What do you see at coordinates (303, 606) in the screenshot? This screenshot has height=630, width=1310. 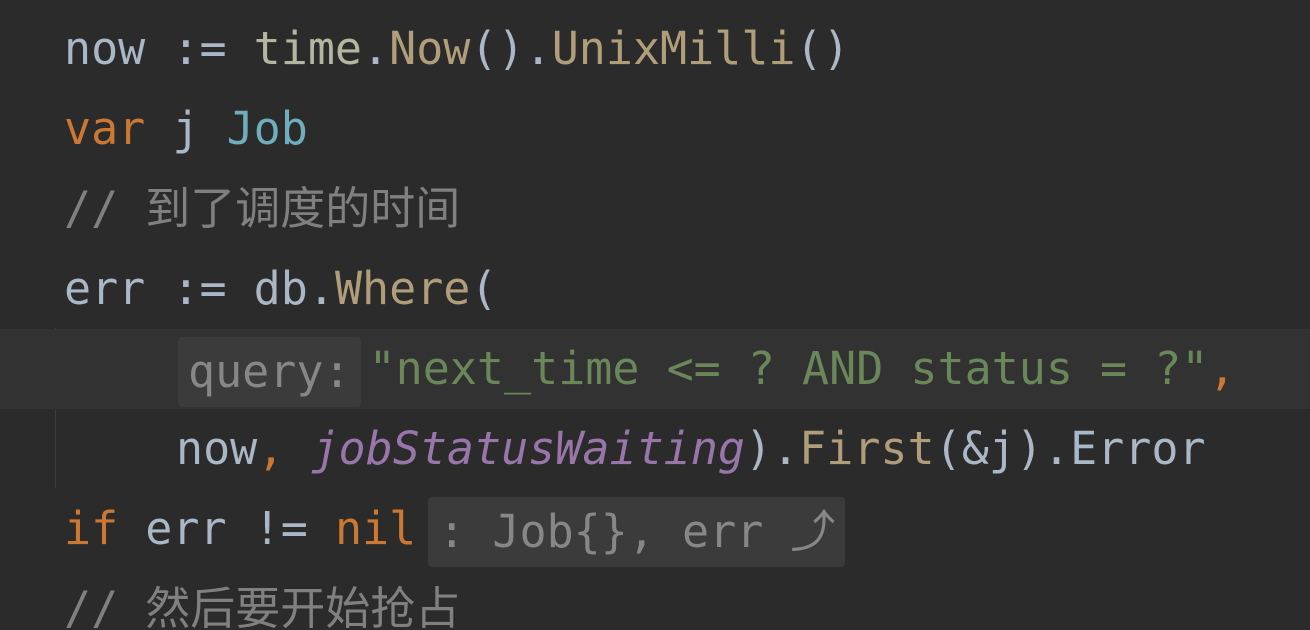 I see `comment-text: 然后要开始抢占` at bounding box center [303, 606].